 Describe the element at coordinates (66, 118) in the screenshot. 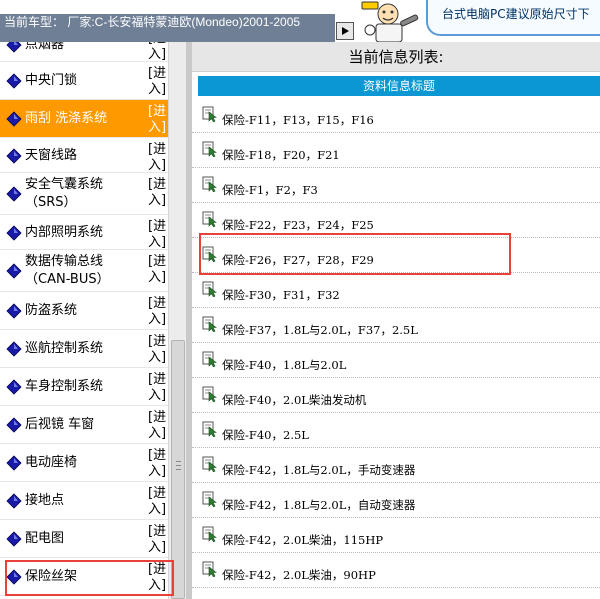

I see `nav-item-label: 雨刮 洗涤系统` at that location.